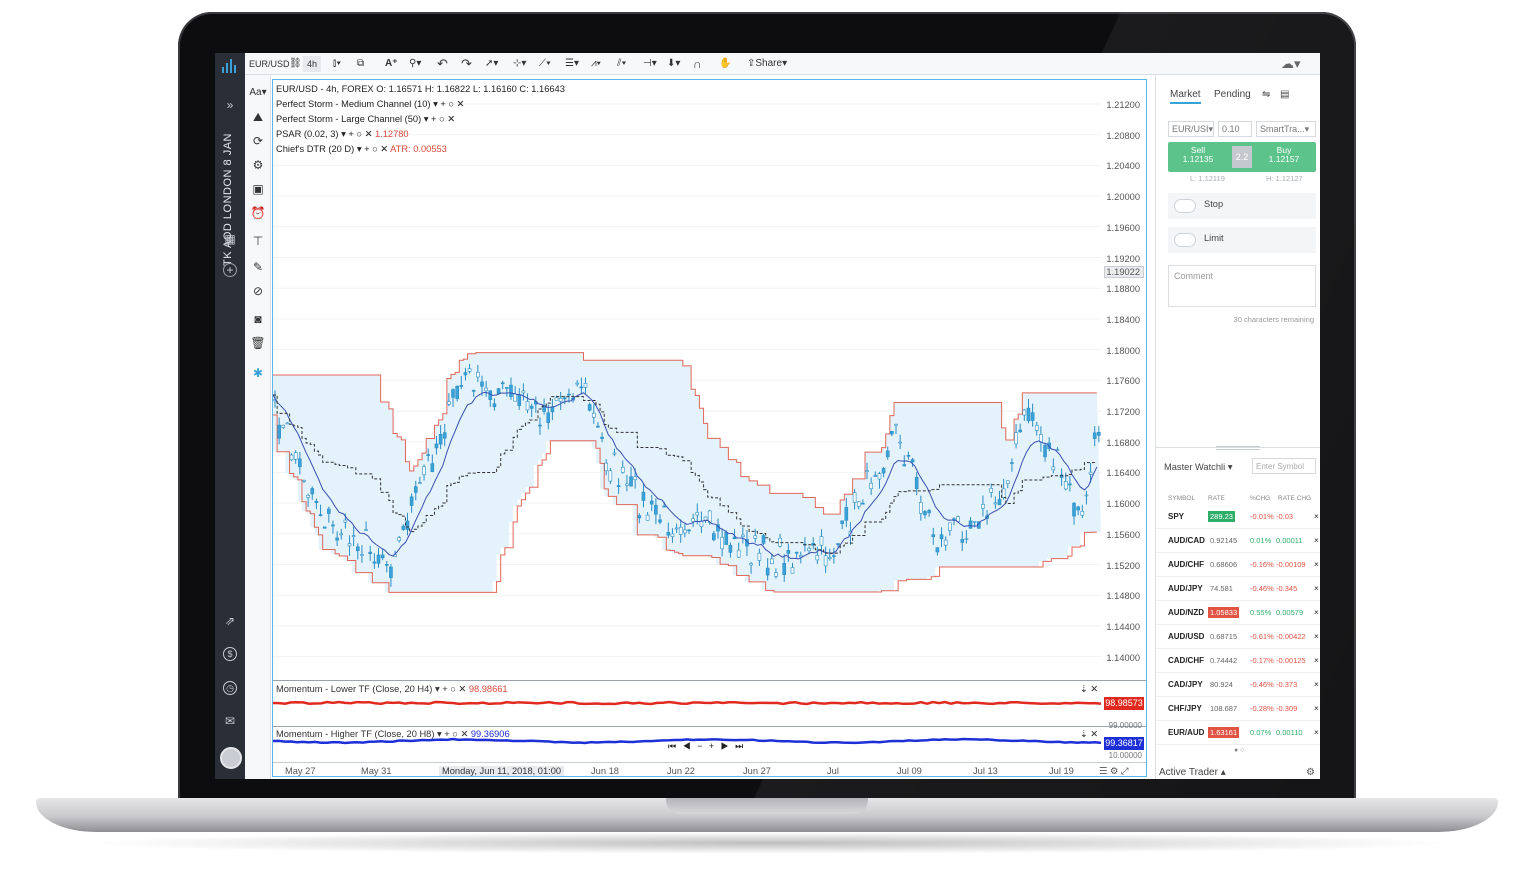 Image resolution: width=1533 pixels, height=875 pixels. Describe the element at coordinates (258, 117) in the screenshot. I see `area-chart-icon: ⛰` at that location.